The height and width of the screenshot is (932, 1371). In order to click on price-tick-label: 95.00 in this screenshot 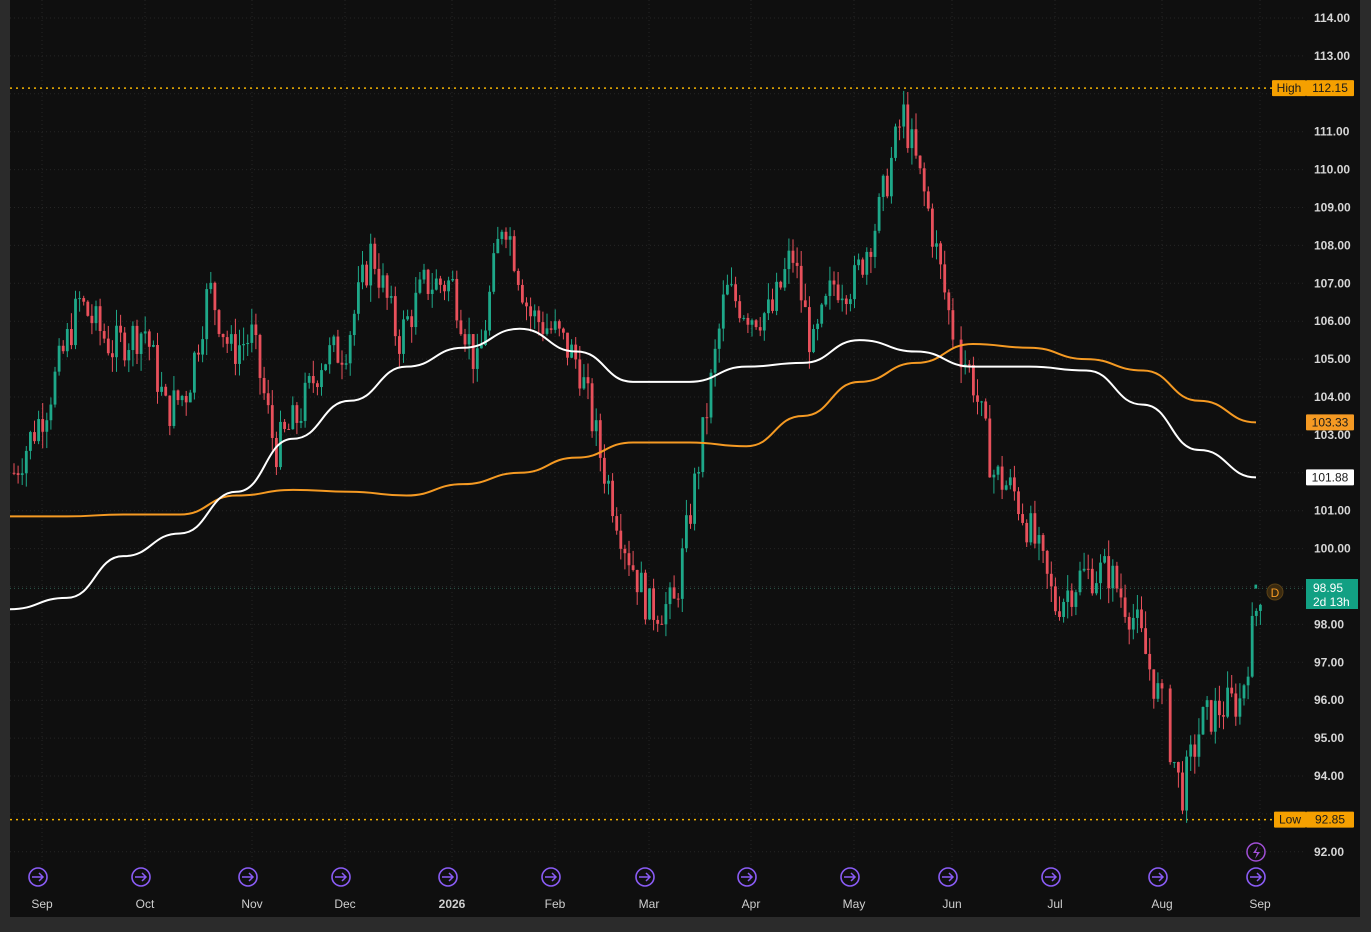, I will do `click(1329, 738)`.